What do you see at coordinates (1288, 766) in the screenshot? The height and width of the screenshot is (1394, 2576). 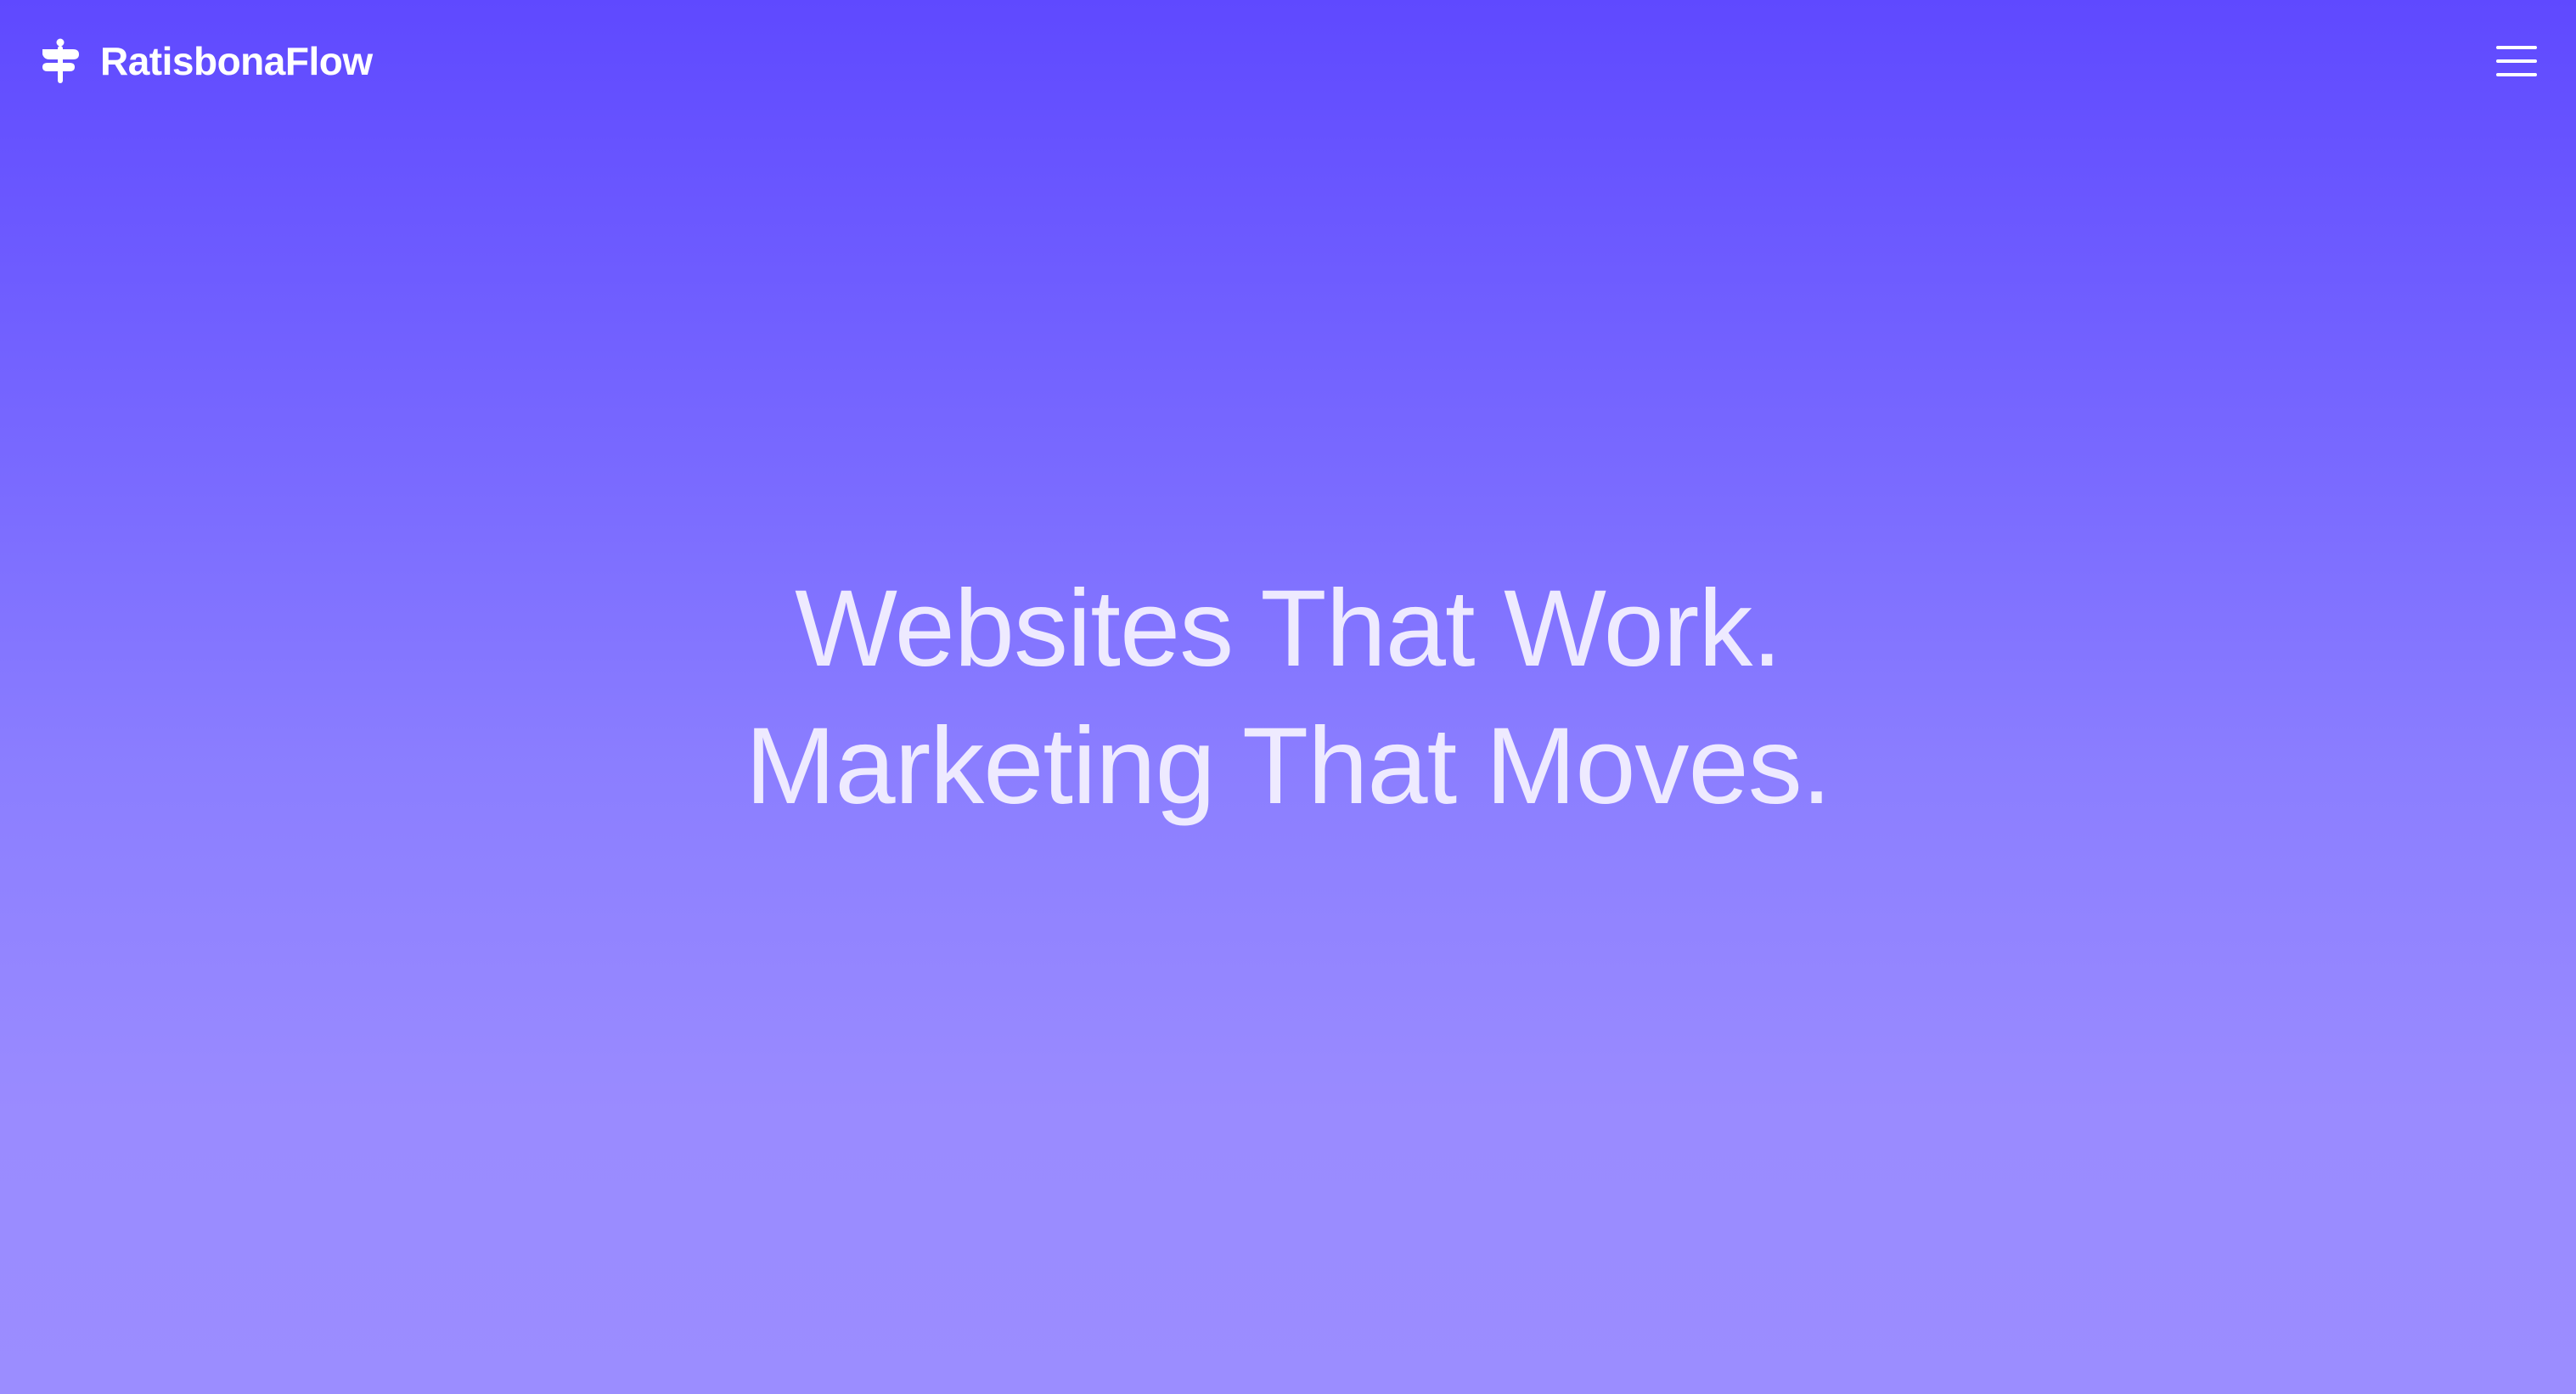 I see `headline-line-2: Marketing That Moves.` at bounding box center [1288, 766].